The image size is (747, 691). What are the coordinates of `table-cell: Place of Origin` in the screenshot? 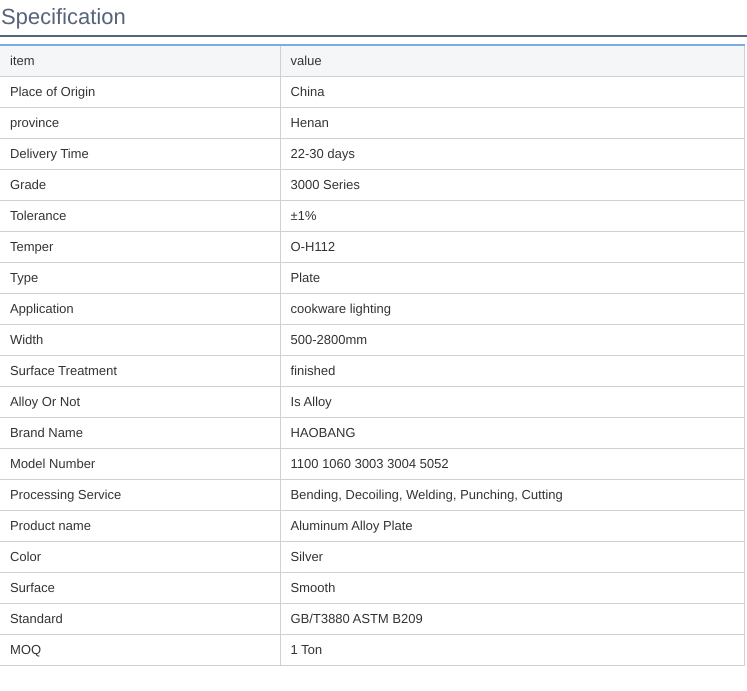 It's located at (140, 91).